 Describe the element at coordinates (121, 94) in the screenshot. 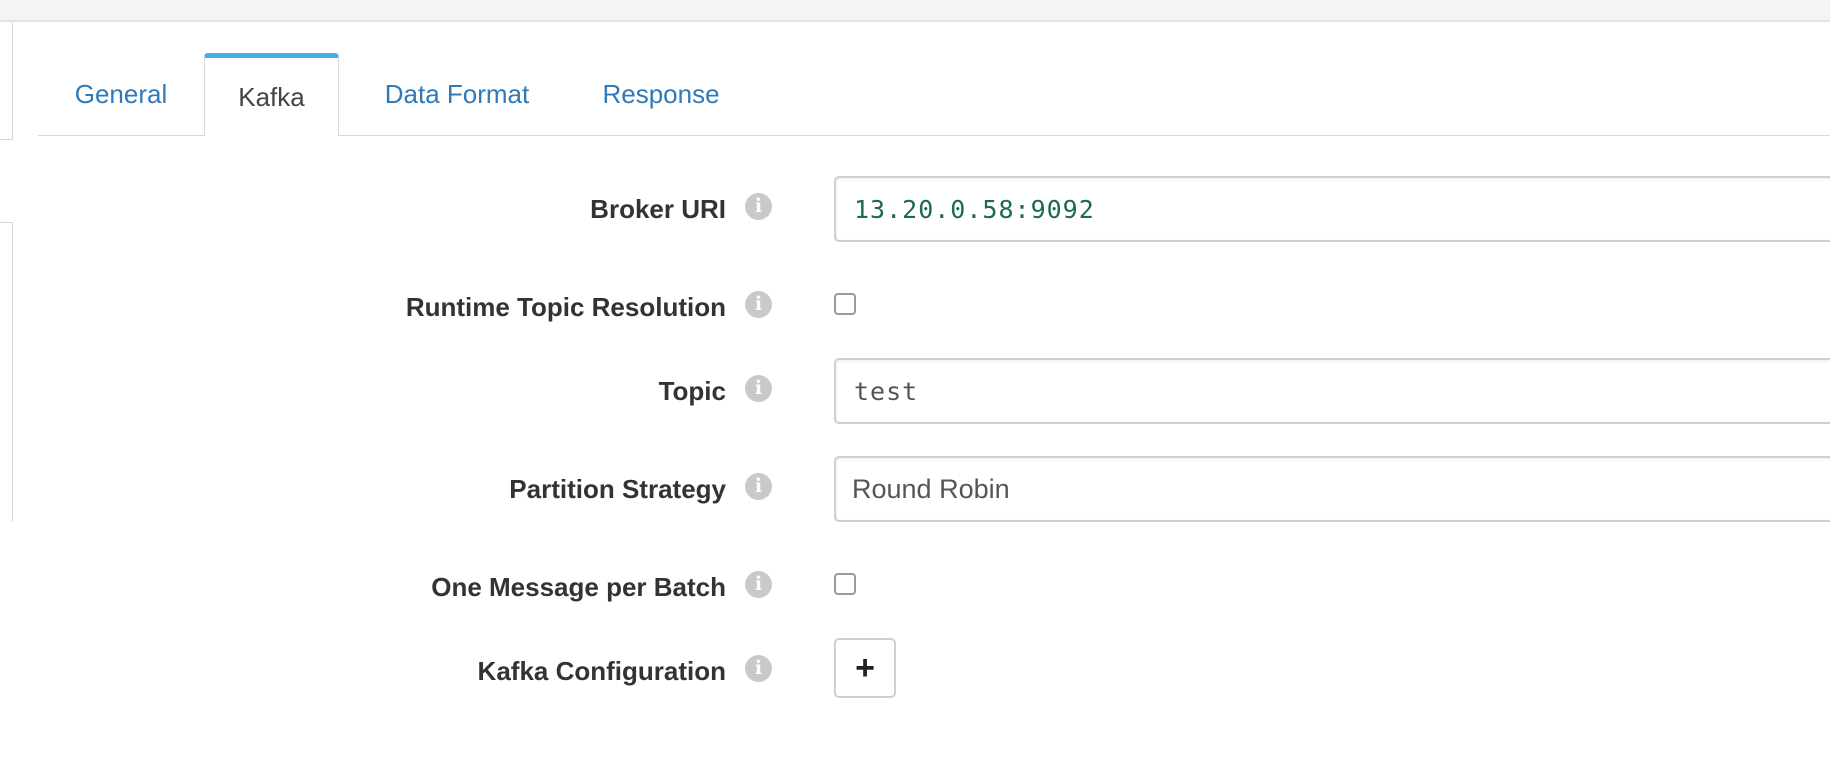

I see `tab-general: General` at that location.